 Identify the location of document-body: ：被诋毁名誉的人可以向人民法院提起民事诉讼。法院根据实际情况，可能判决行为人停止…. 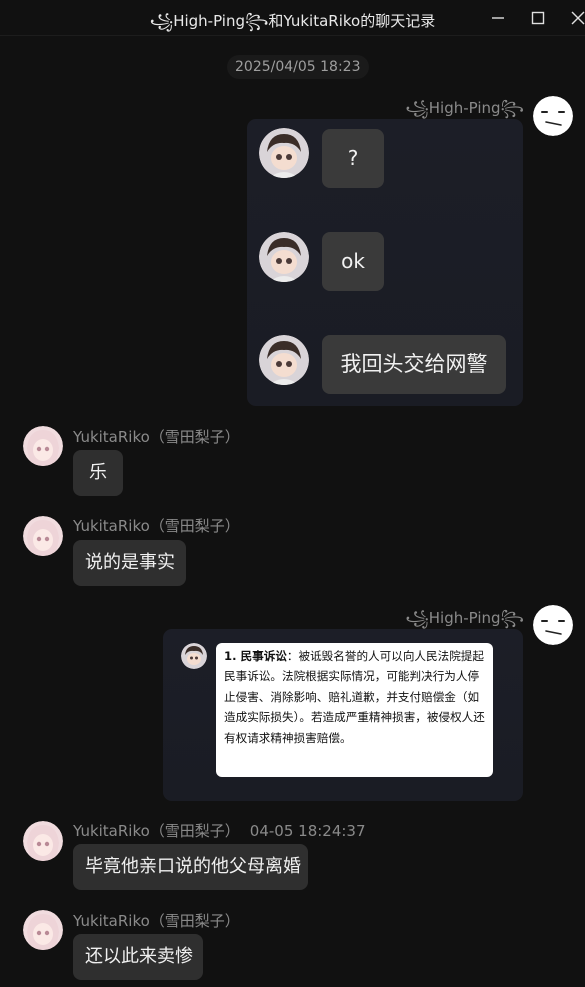
(354, 697).